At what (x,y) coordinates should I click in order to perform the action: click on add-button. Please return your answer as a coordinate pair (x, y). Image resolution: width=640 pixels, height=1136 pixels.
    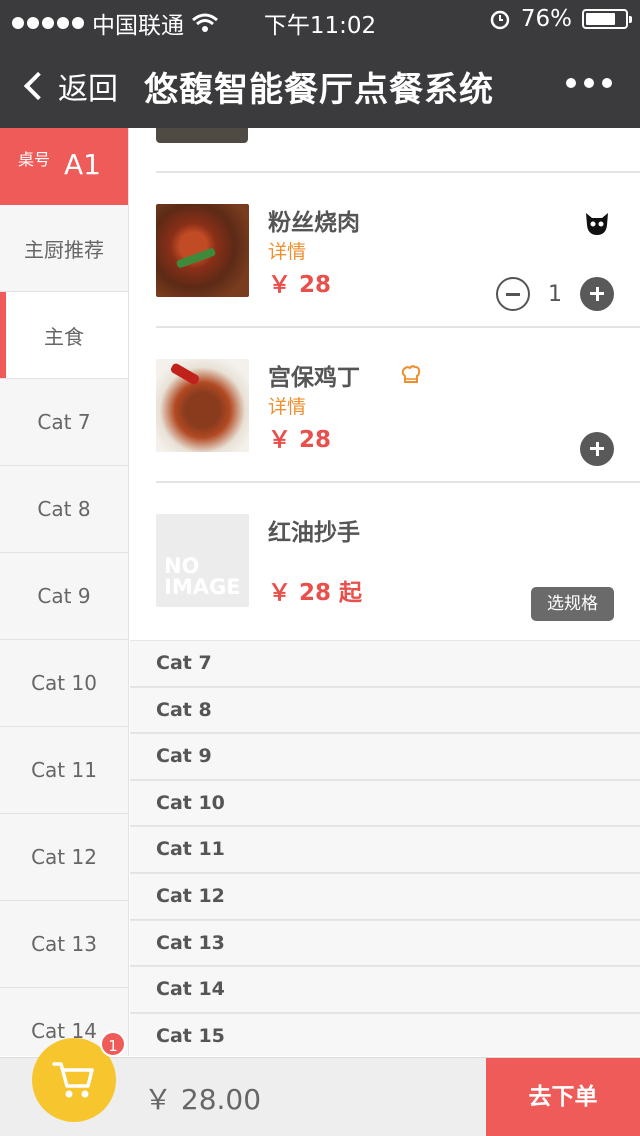
    Looking at the image, I should click on (597, 449).